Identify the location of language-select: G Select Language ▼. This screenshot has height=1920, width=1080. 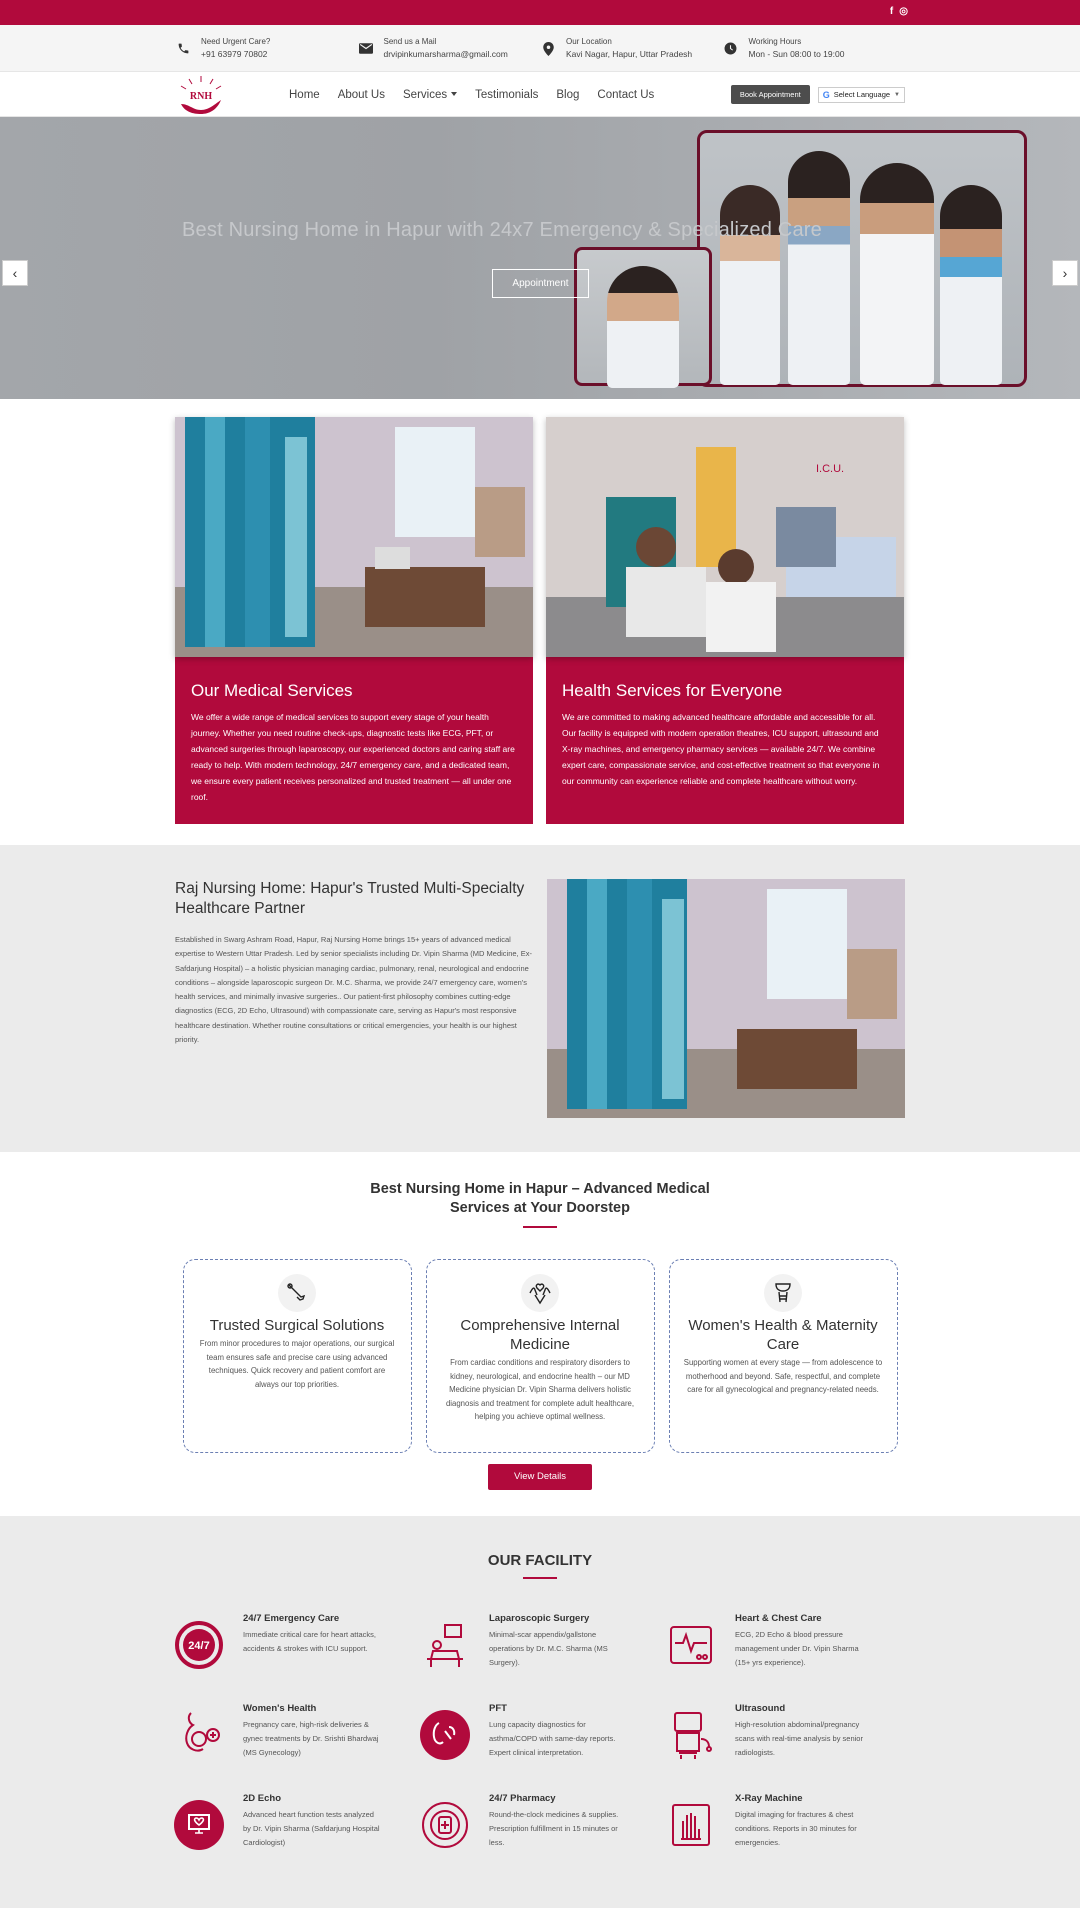
(861, 94).